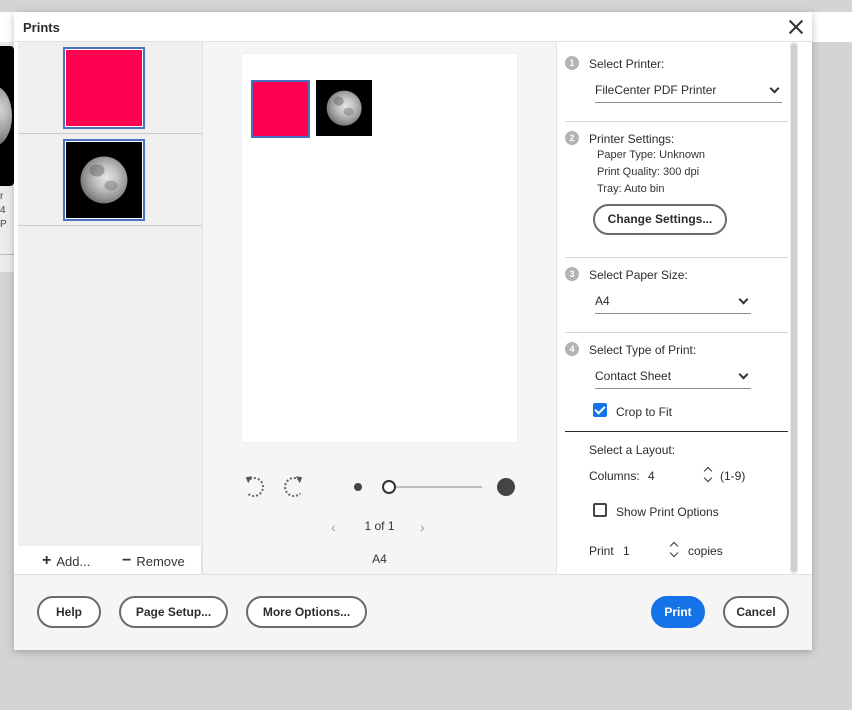  Describe the element at coordinates (733, 476) in the screenshot. I see `columns-range: (1-9)` at that location.